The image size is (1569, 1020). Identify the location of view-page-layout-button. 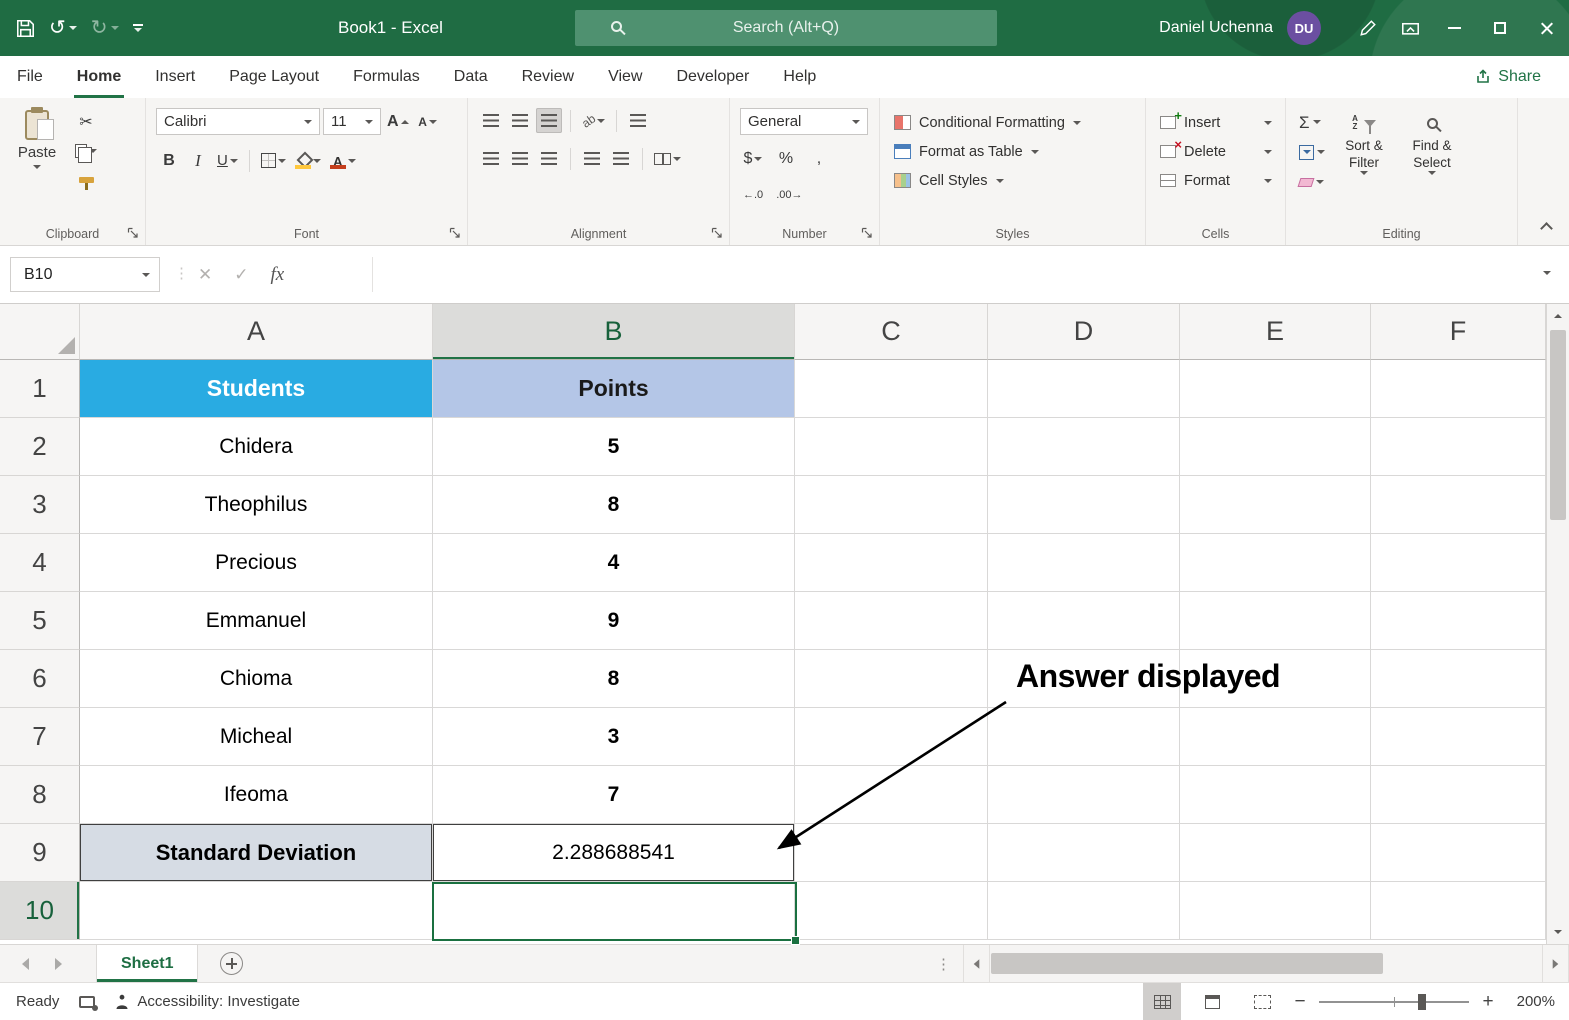
(1212, 1001).